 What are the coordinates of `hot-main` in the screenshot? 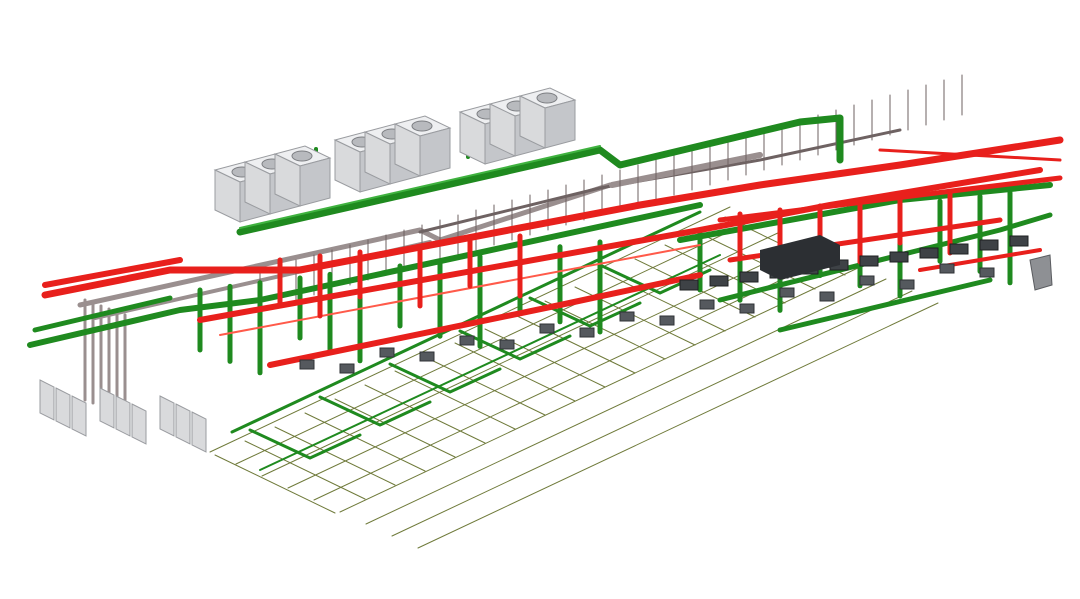 It's located at (485, 320).